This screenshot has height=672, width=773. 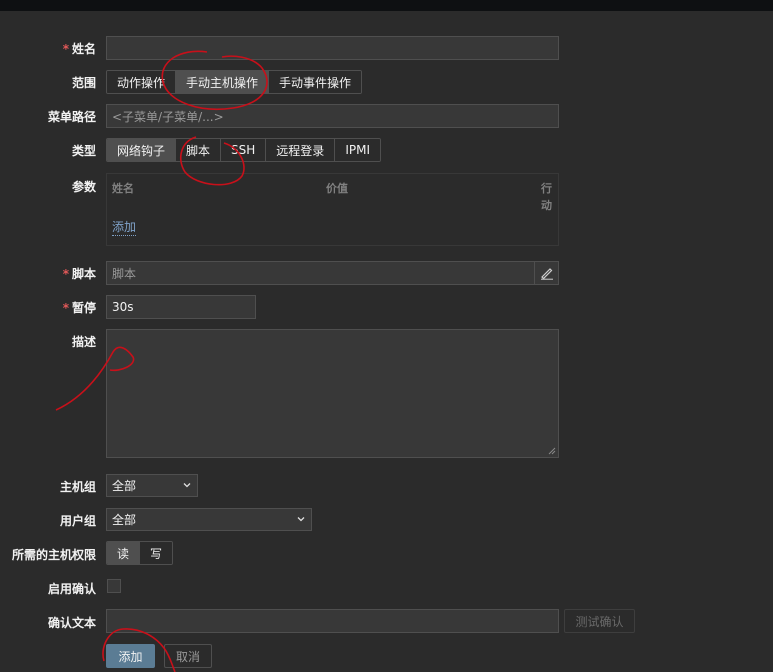 What do you see at coordinates (71, 623) in the screenshot?
I see `confirm-text-label: 确认文本` at bounding box center [71, 623].